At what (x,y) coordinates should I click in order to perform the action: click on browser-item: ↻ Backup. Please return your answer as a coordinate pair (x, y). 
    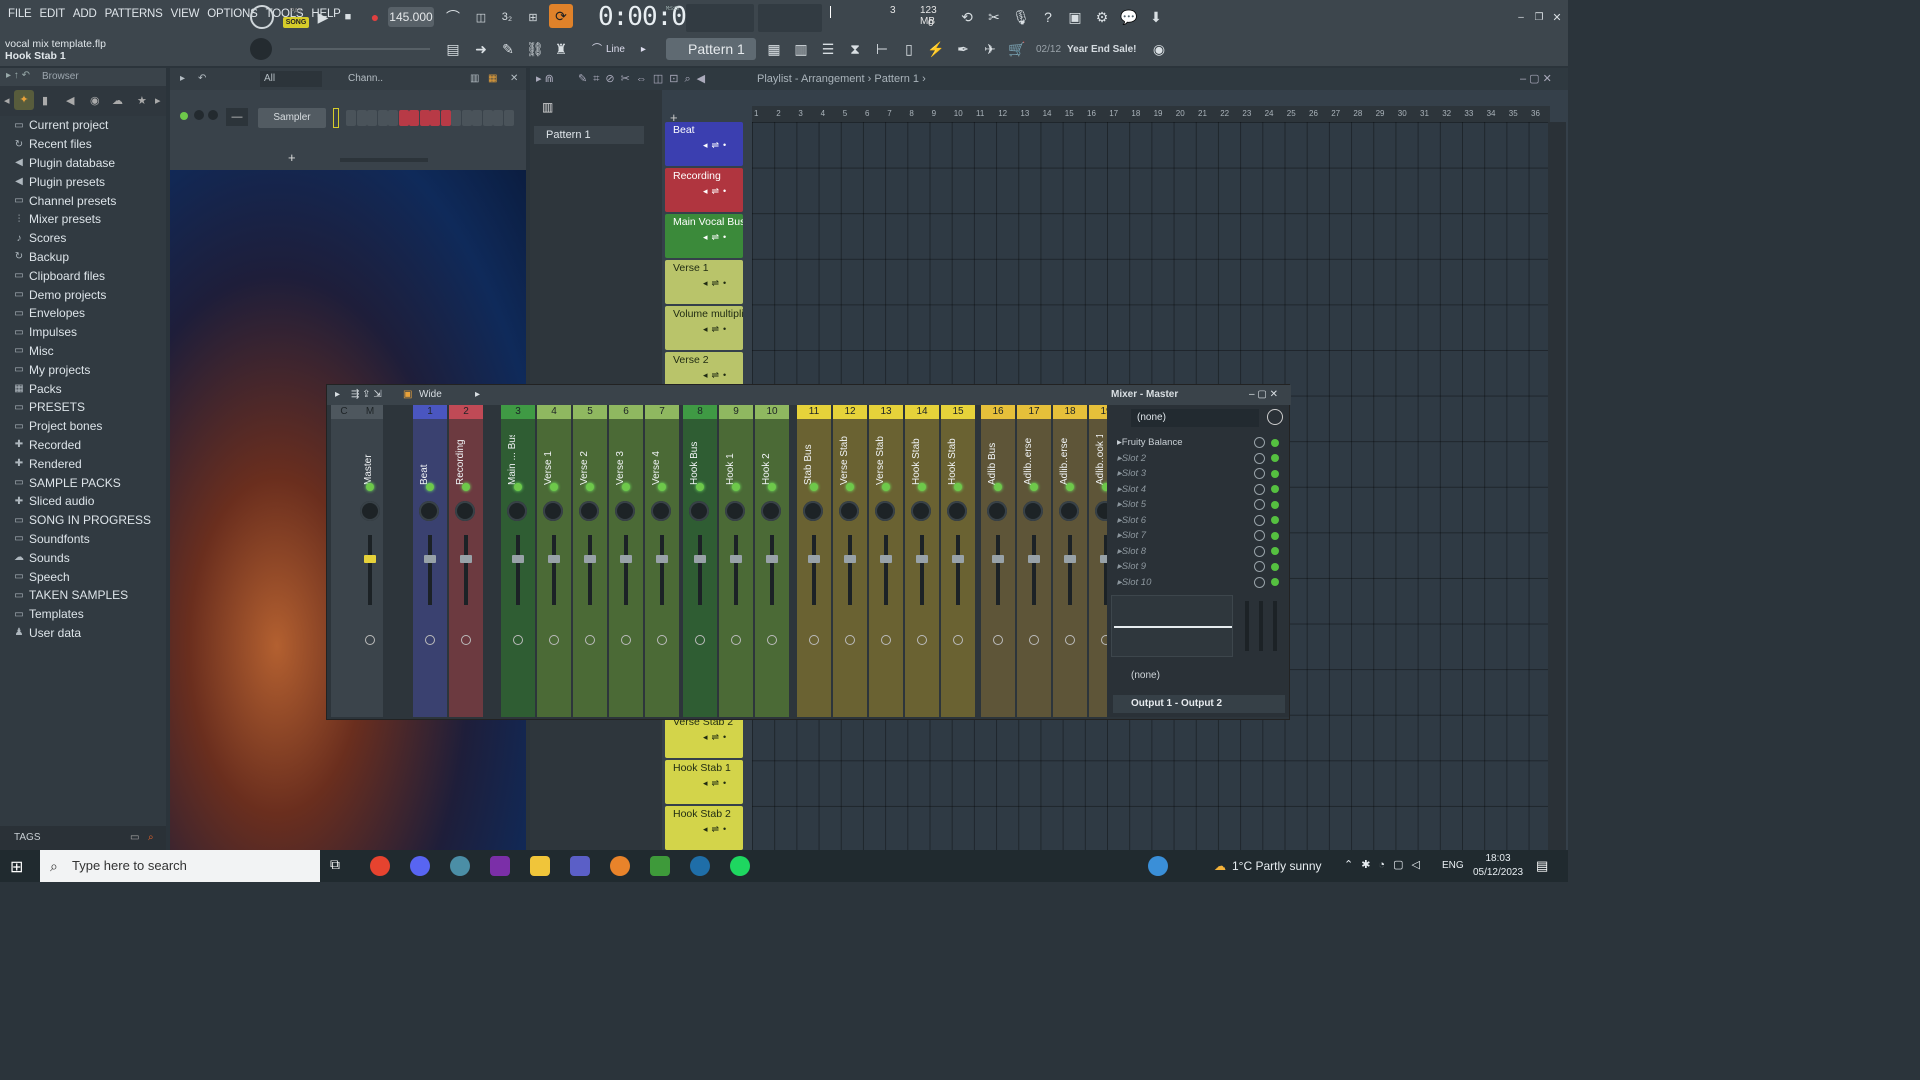
    Looking at the image, I should click on (88, 257).